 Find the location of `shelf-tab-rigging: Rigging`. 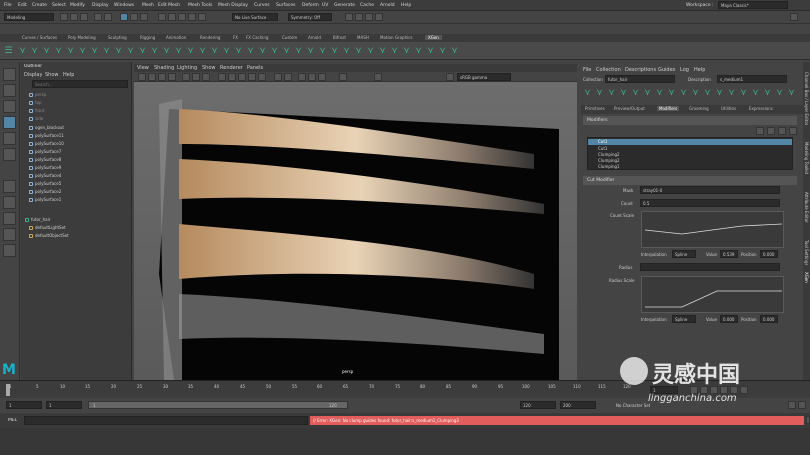

shelf-tab-rigging: Rigging is located at coordinates (147, 37).